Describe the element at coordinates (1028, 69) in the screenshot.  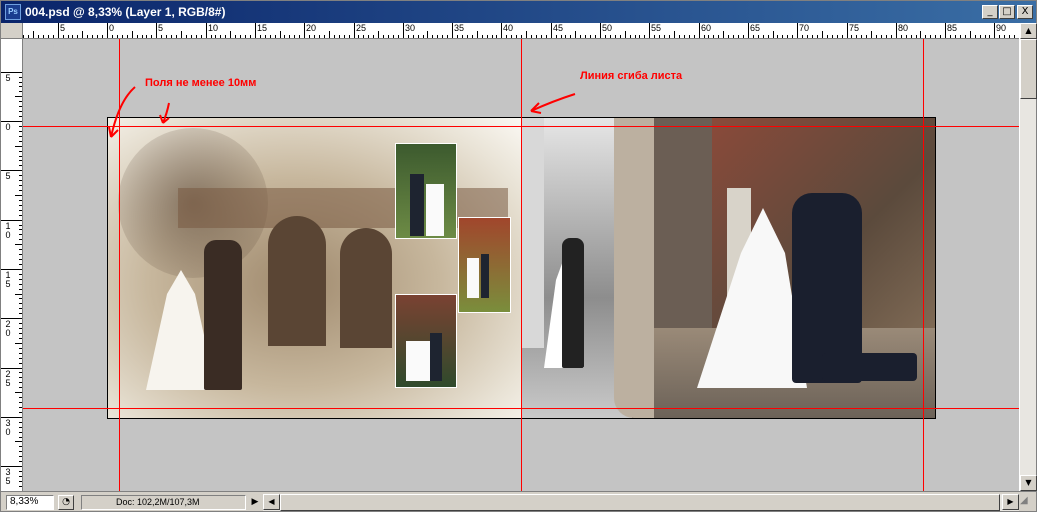
I see `vertical-scroll-thumb` at that location.